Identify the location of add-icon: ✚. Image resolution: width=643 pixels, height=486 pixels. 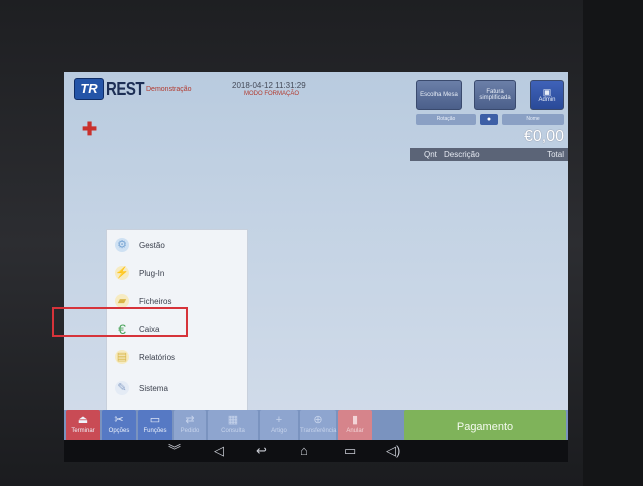
(89, 129).